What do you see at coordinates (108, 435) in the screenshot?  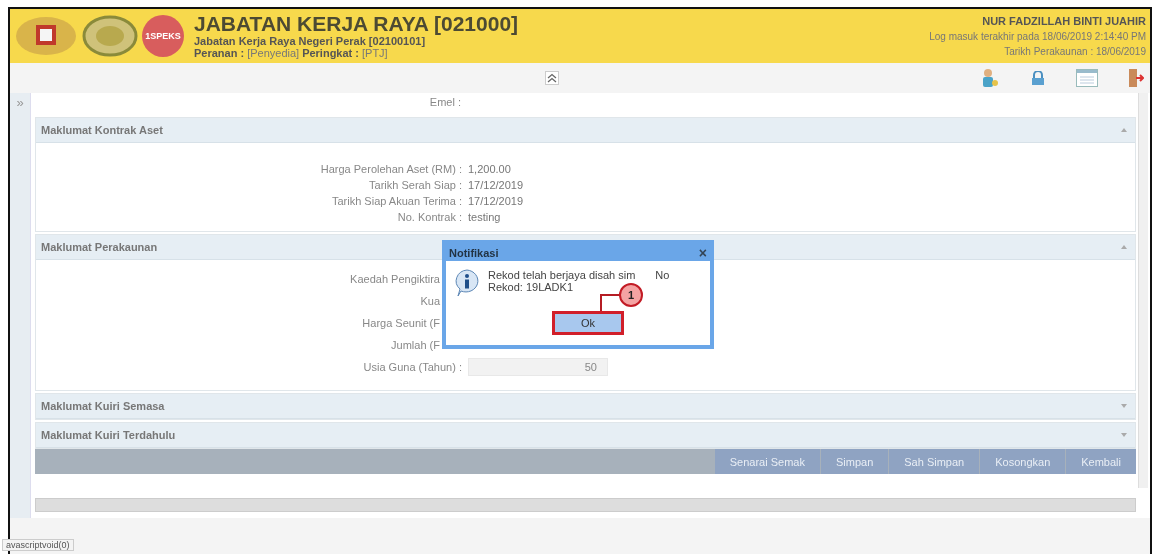 I see `section-title: Maklumat Kuiri Terdahulu` at bounding box center [108, 435].